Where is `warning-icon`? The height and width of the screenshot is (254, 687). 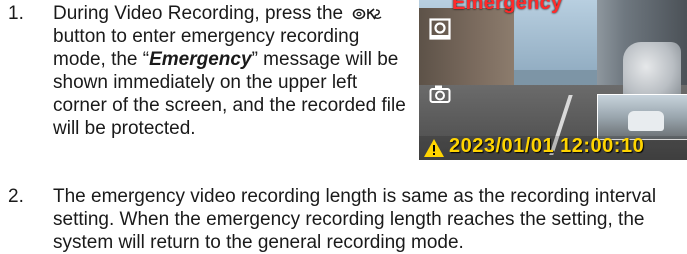
warning-icon is located at coordinates (434, 148).